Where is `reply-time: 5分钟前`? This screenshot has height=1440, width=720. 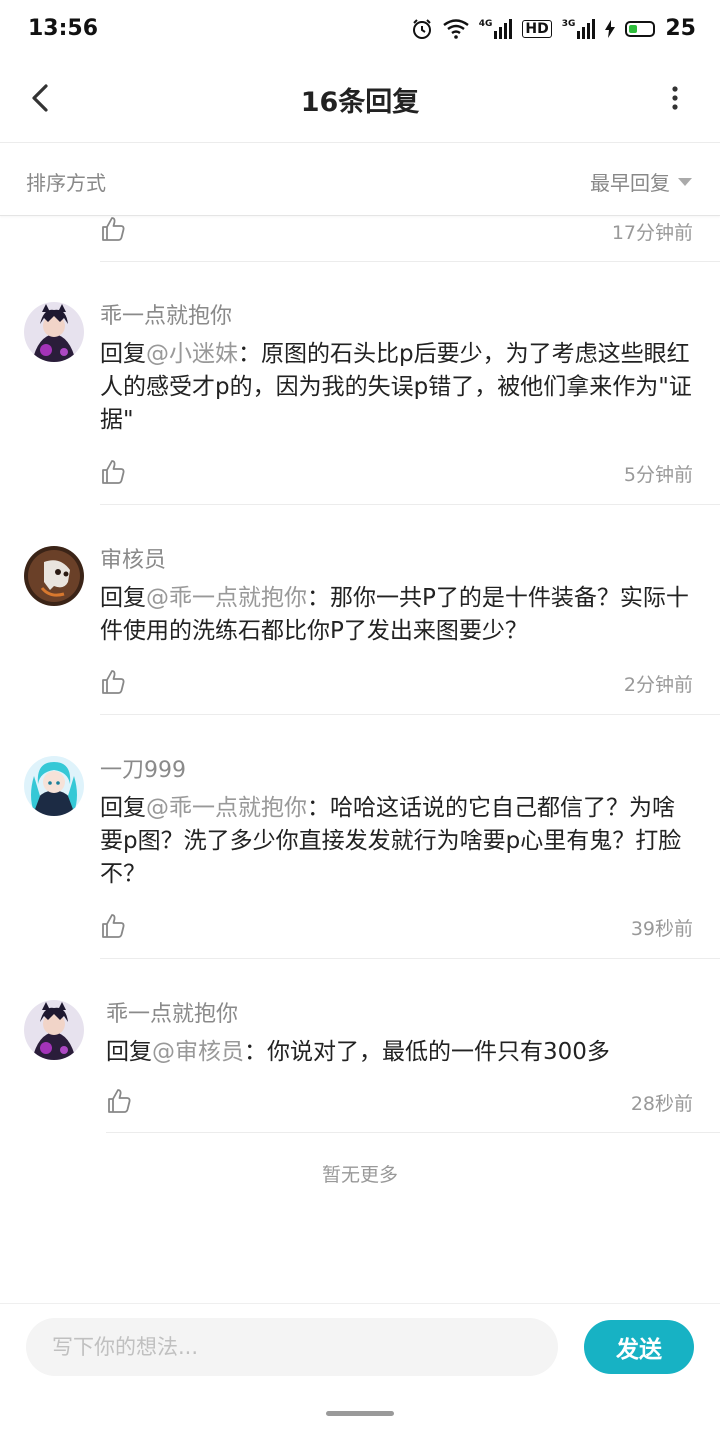
reply-time: 5分钟前 is located at coordinates (658, 475).